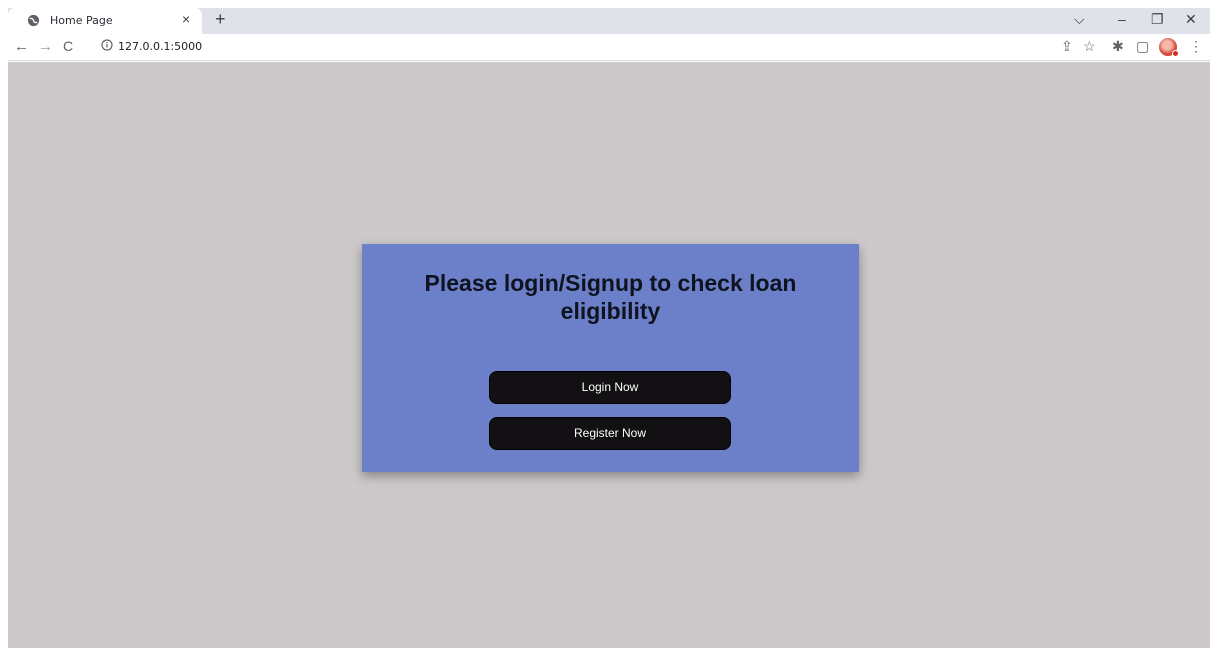 The image size is (1210, 648). What do you see at coordinates (610, 387) in the screenshot?
I see `login-button: Login Now` at bounding box center [610, 387].